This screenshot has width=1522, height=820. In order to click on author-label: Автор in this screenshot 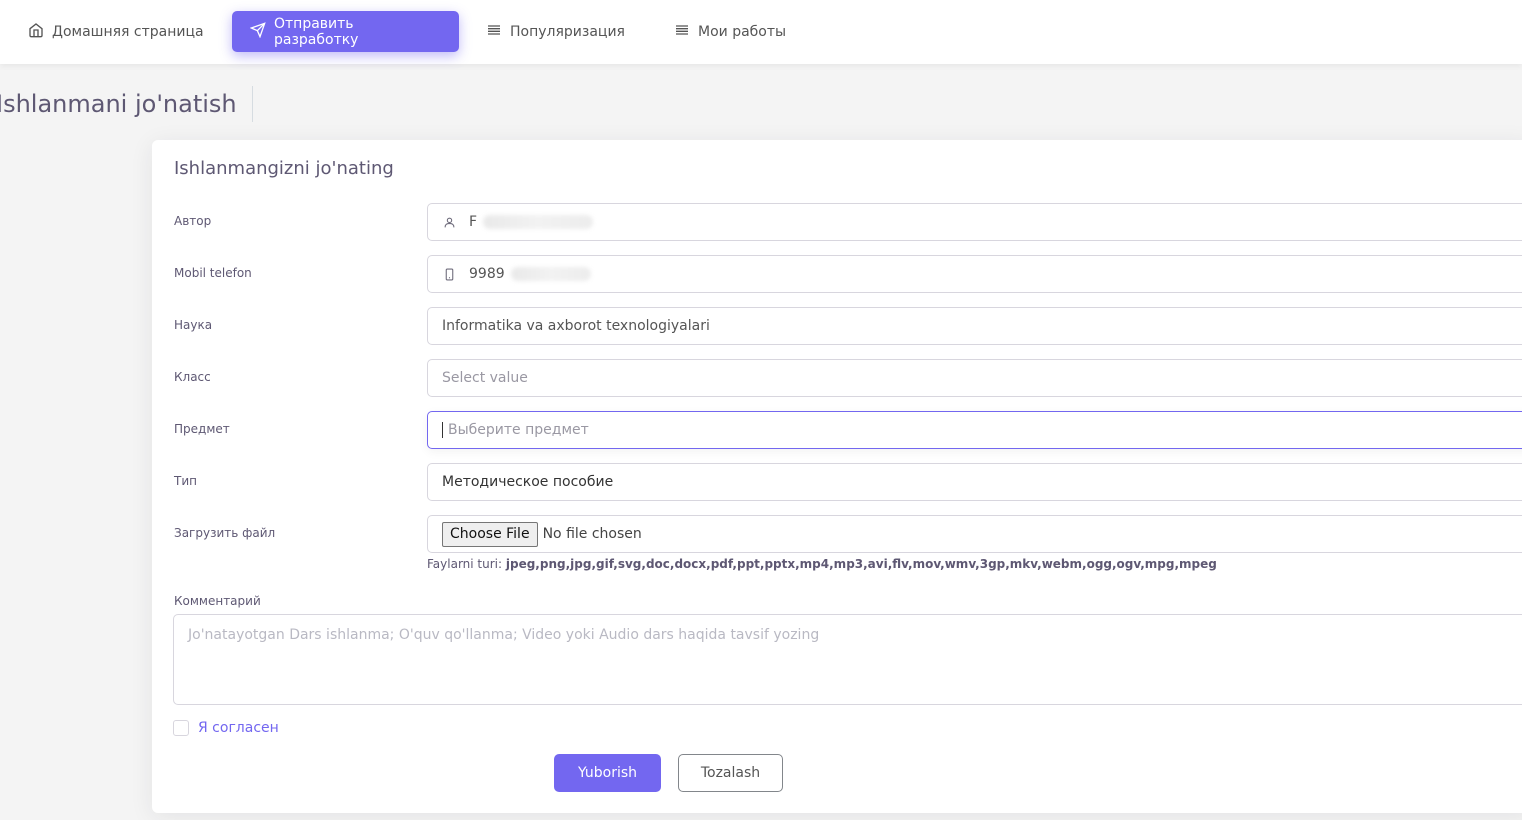, I will do `click(193, 221)`.